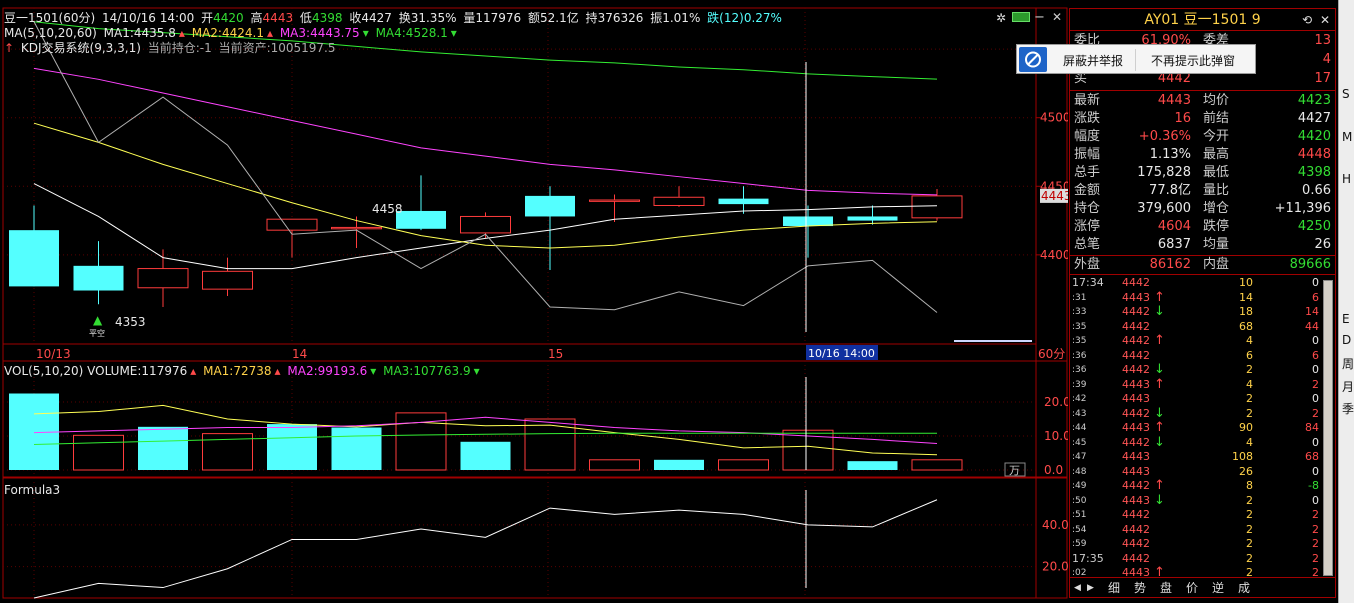  Describe the element at coordinates (559, 18) in the screenshot. I see `amount-value: 52.1亿` at that location.